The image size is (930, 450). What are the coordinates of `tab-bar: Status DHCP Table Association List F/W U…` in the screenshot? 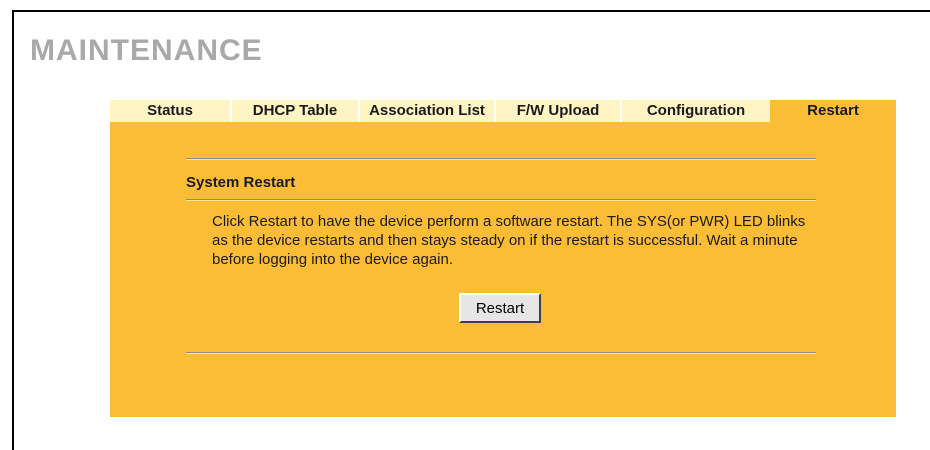 It's located at (503, 111).